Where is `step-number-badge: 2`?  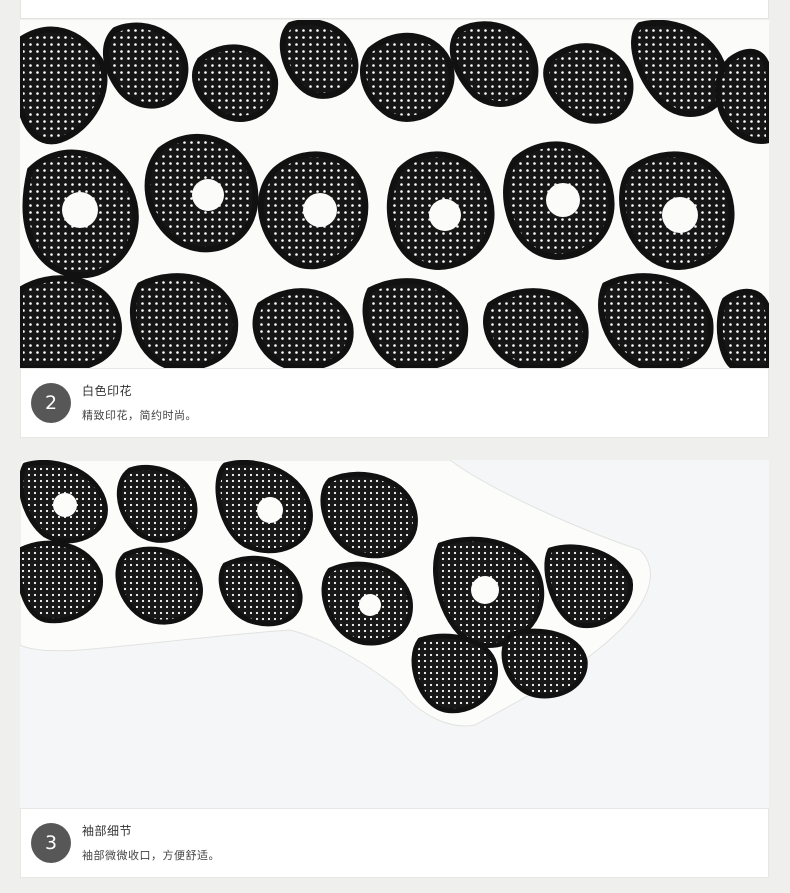
step-number-badge: 2 is located at coordinates (51, 403).